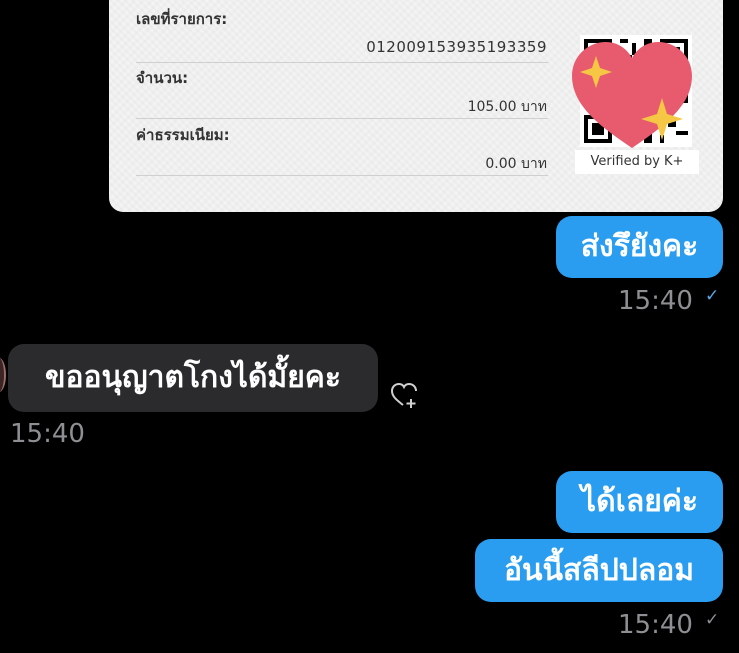 The width and height of the screenshot is (739, 653). Describe the element at coordinates (183, 135) in the screenshot. I see `fee-label: ค่าธรรมเนียม:` at that location.